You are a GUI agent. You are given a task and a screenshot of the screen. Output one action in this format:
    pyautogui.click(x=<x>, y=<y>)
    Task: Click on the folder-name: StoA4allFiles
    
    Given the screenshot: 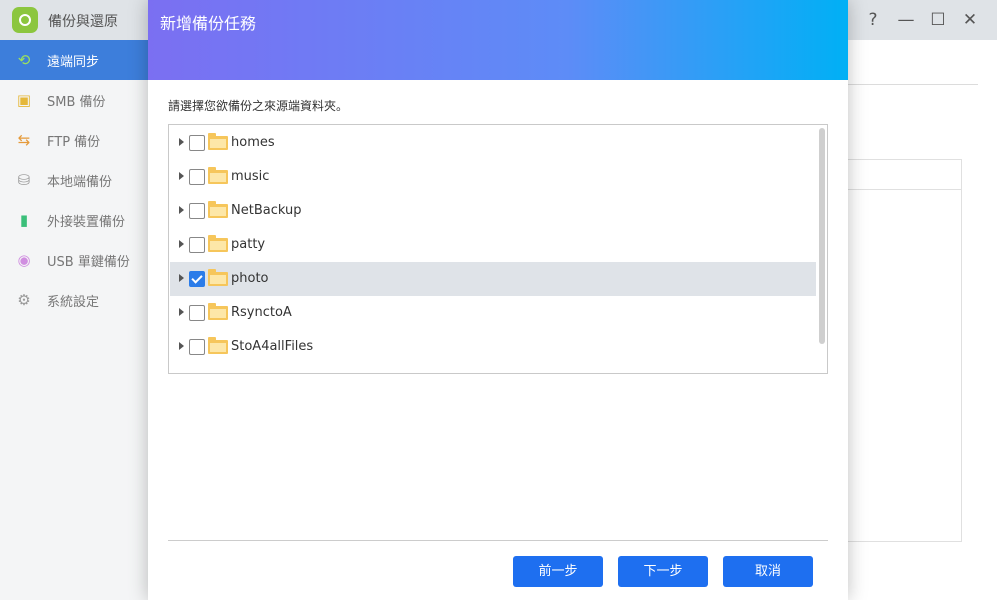 What is the action you would take?
    pyautogui.click(x=272, y=346)
    